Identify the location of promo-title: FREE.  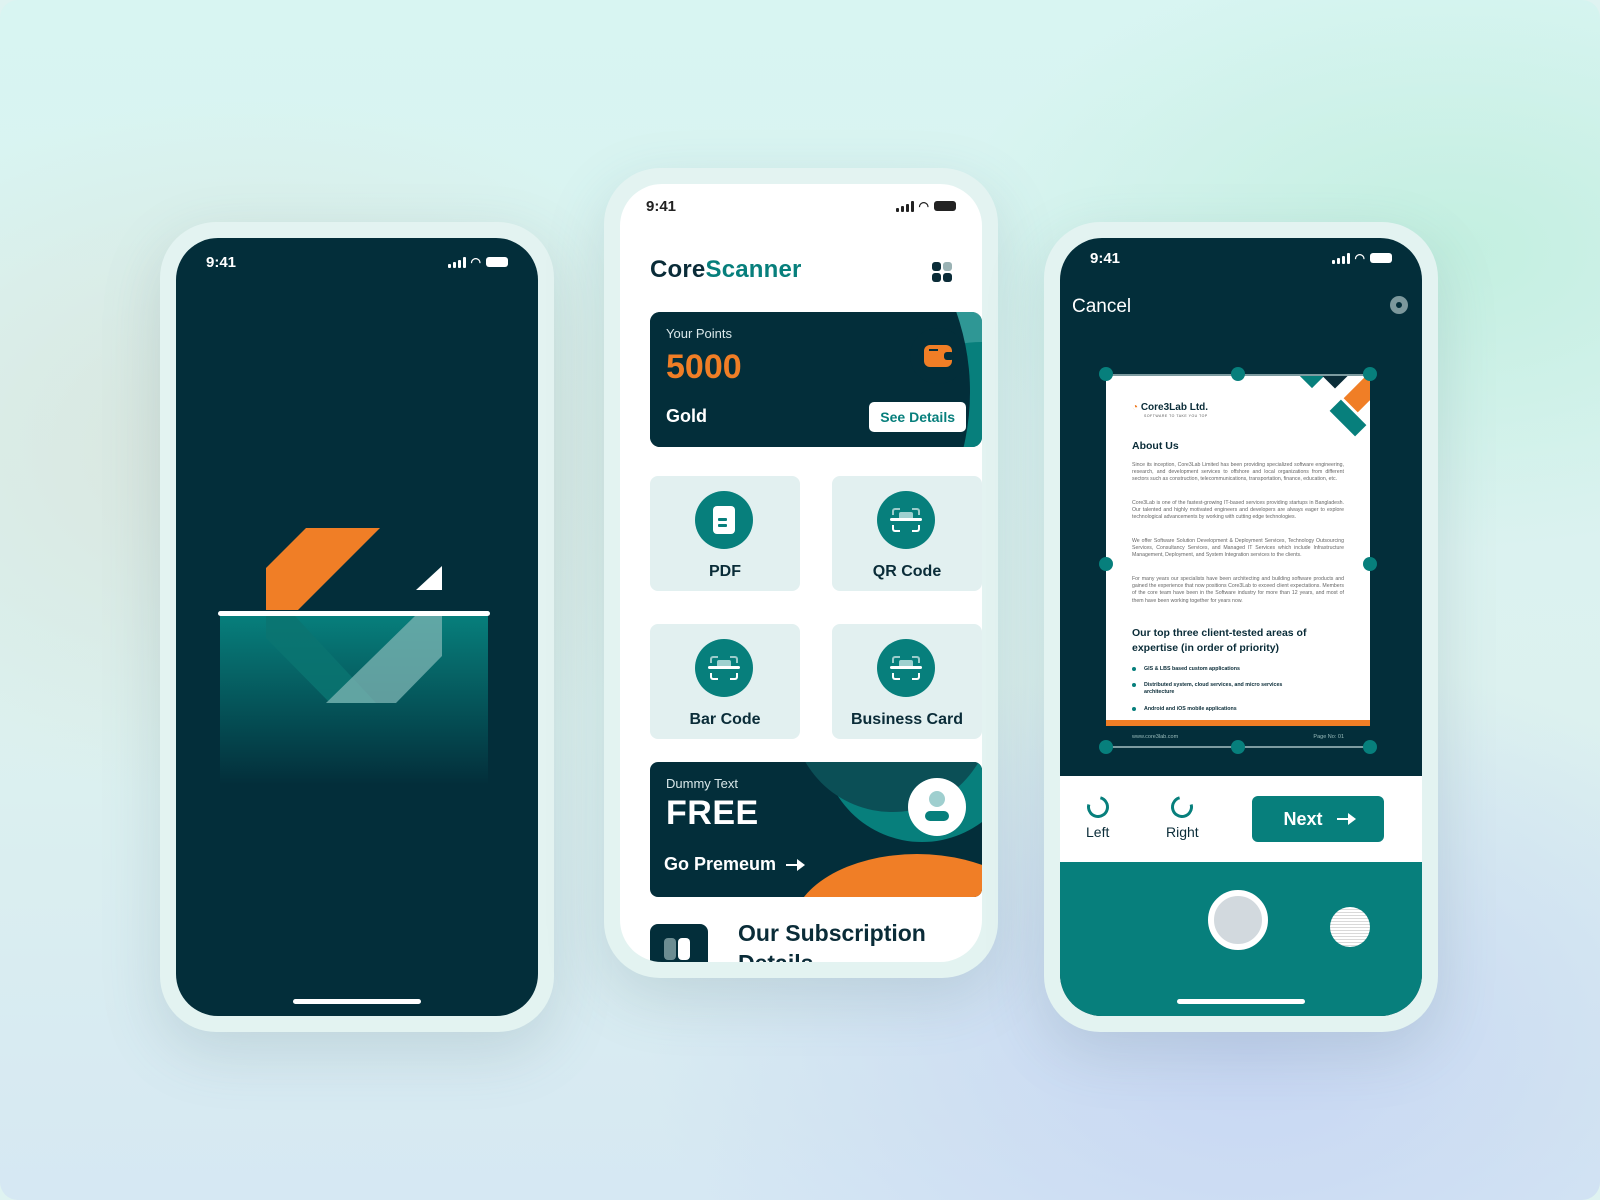
(712, 813).